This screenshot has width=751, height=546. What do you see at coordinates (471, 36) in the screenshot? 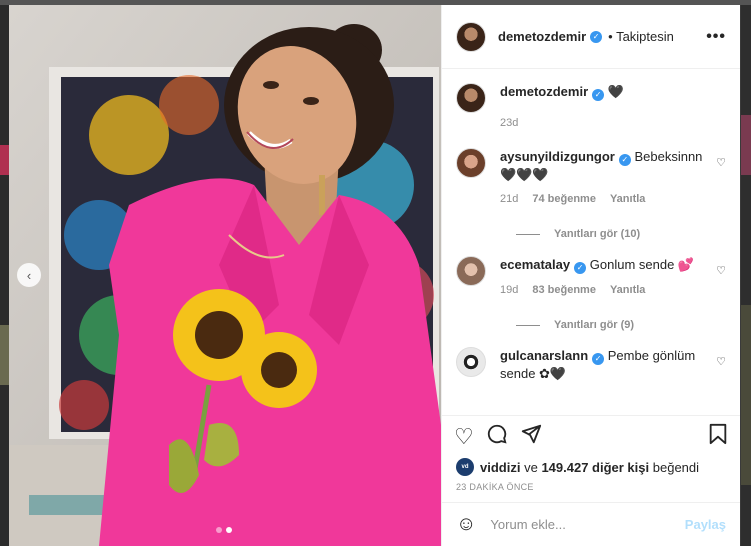
I see `author-avatar` at bounding box center [471, 36].